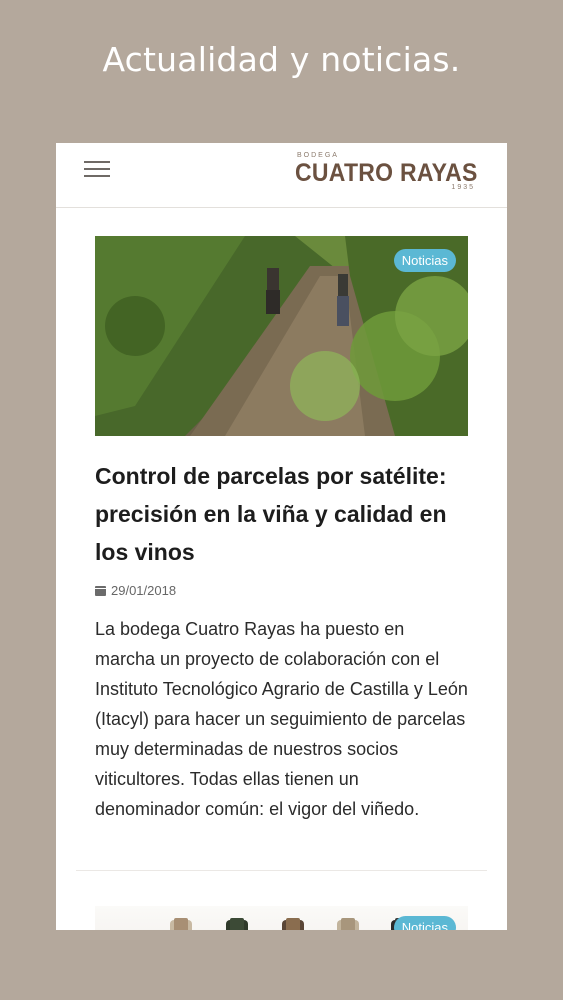  What do you see at coordinates (144, 590) in the screenshot?
I see `article-date: 29/01/2018` at bounding box center [144, 590].